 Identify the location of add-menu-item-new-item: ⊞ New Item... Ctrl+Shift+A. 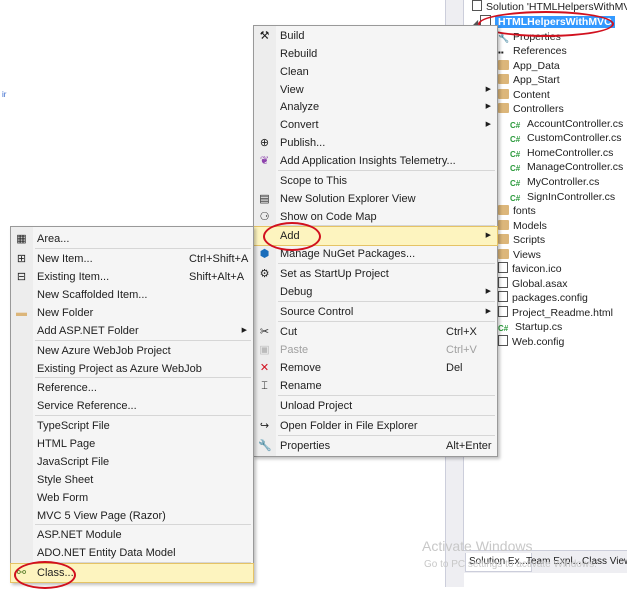
(132, 259).